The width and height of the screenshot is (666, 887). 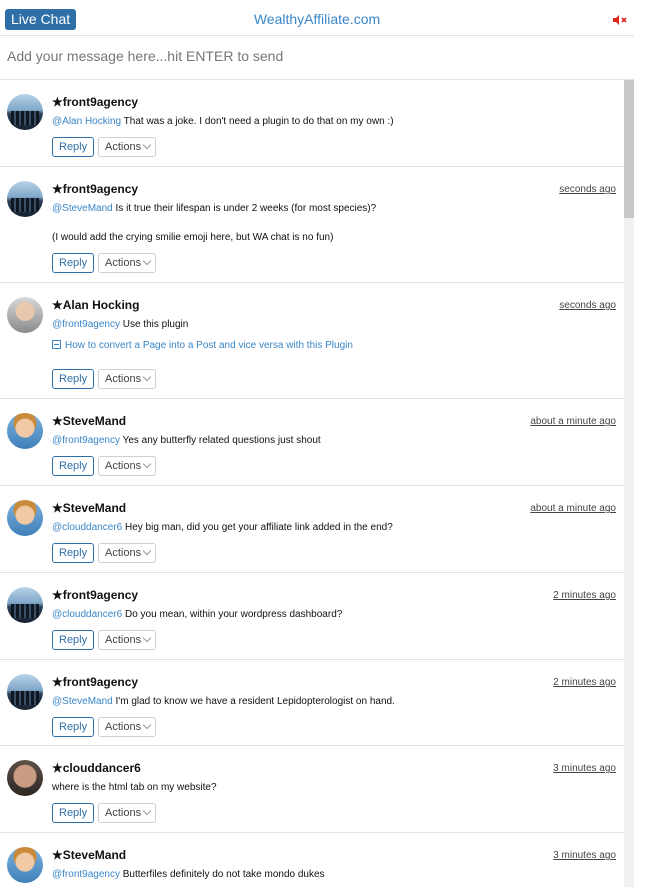 What do you see at coordinates (620, 20) in the screenshot?
I see `speaker-muted-icon` at bounding box center [620, 20].